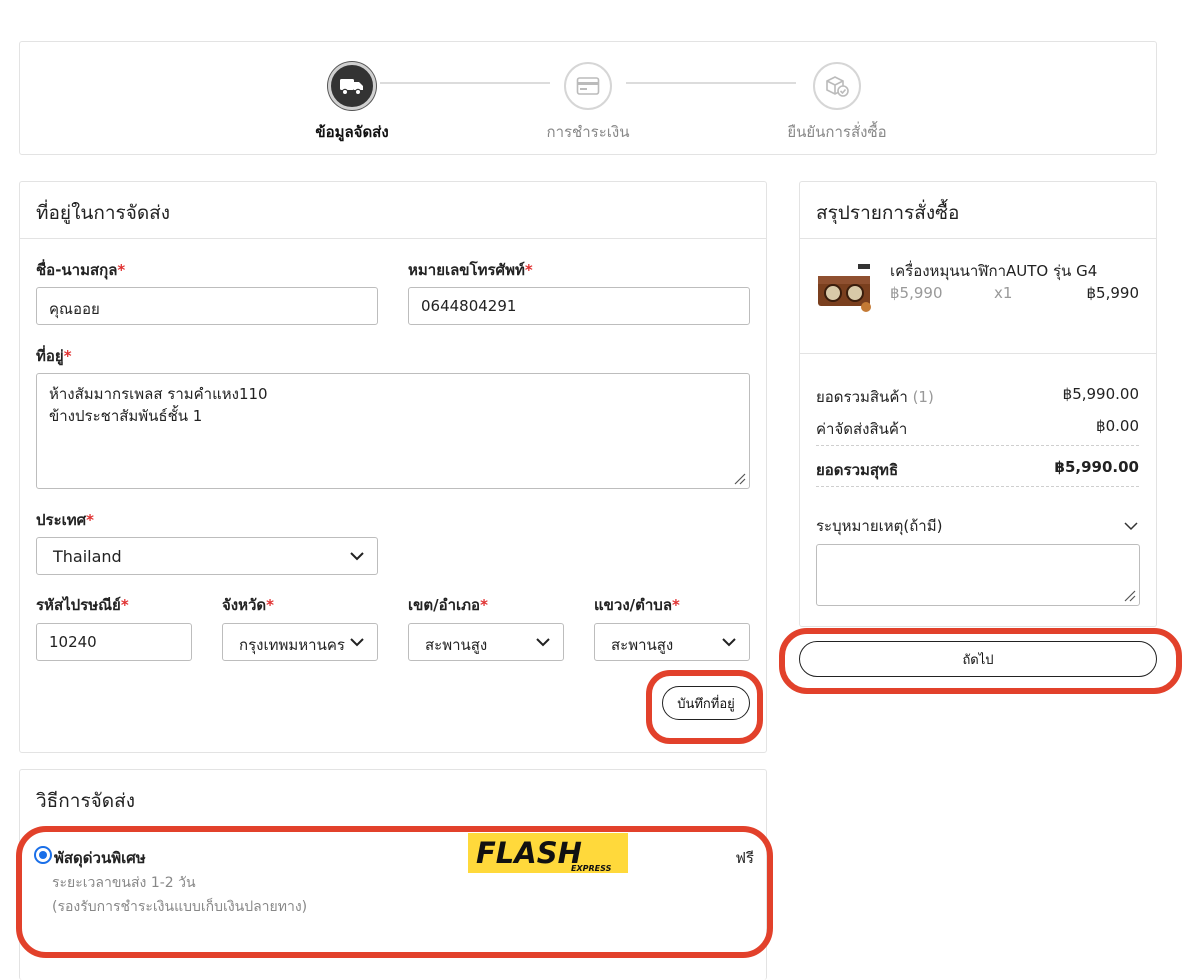 The width and height of the screenshot is (1182, 980). What do you see at coordinates (977, 470) in the screenshot?
I see `grand-total-row: ยอดรวมสุทธิ ฿5,990.00` at bounding box center [977, 470].